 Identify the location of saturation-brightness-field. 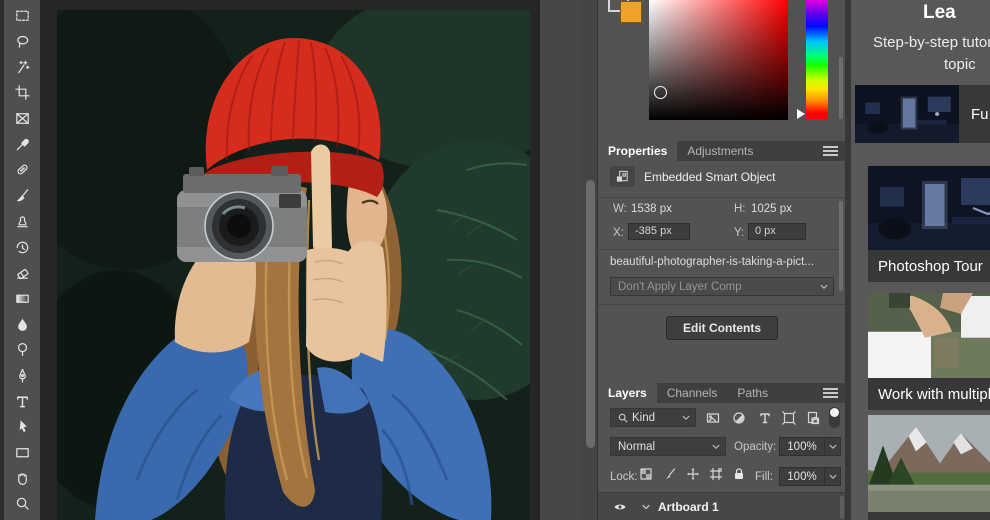
(718, 60).